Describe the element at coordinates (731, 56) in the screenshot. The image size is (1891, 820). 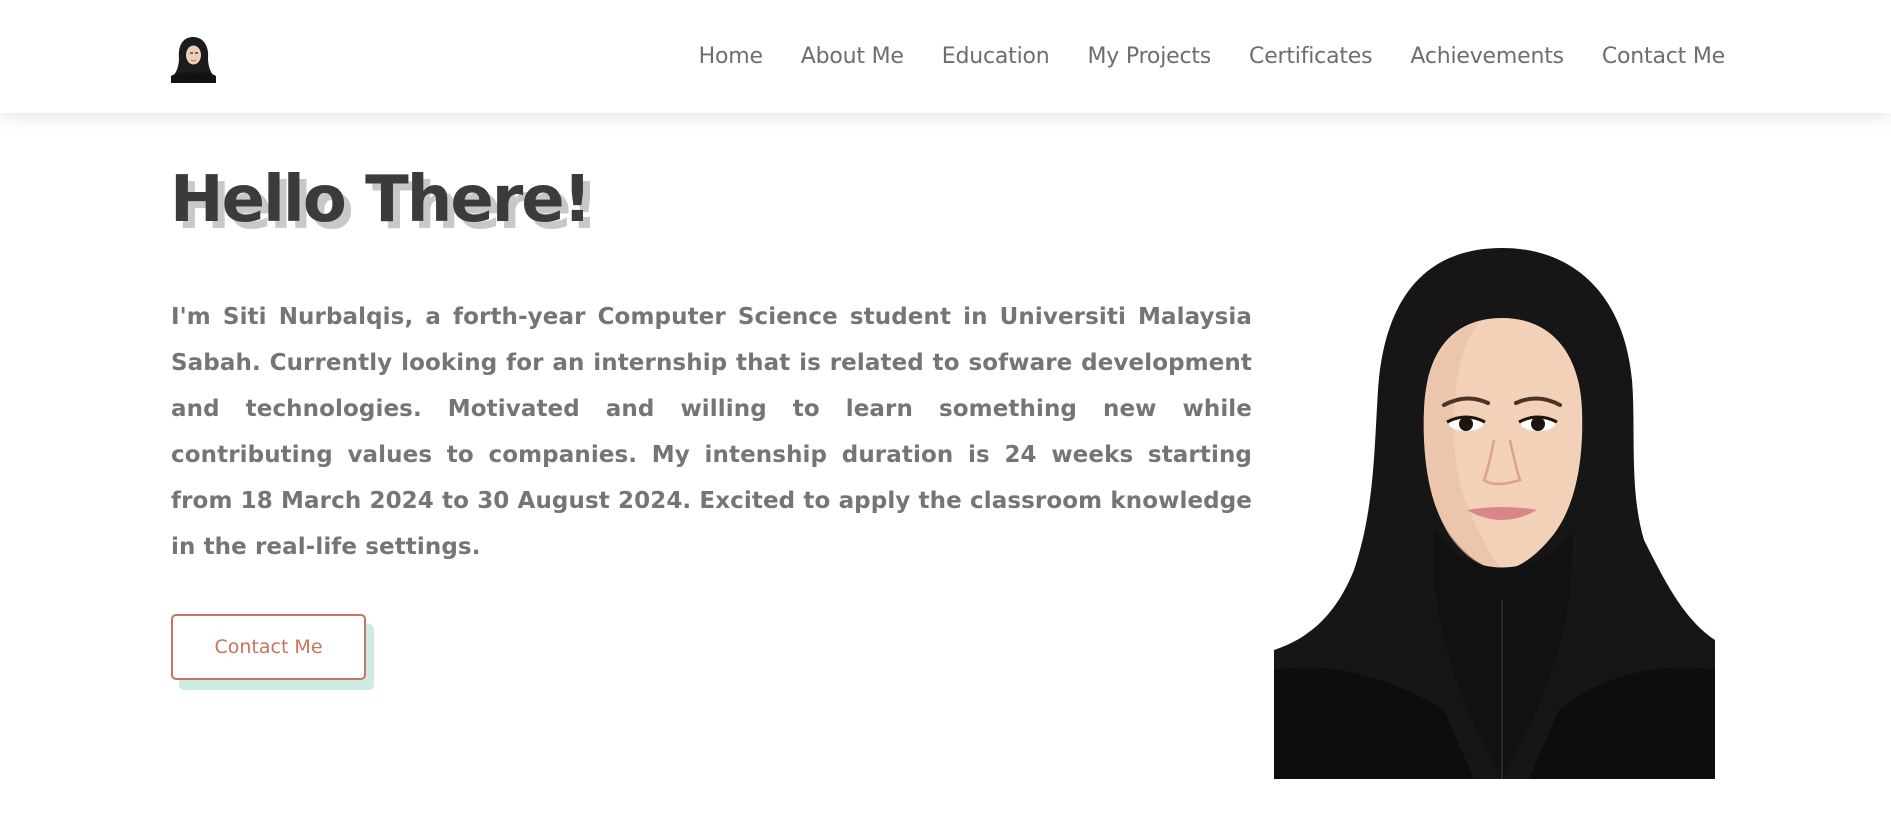
I see `nav-home: Home` at that location.